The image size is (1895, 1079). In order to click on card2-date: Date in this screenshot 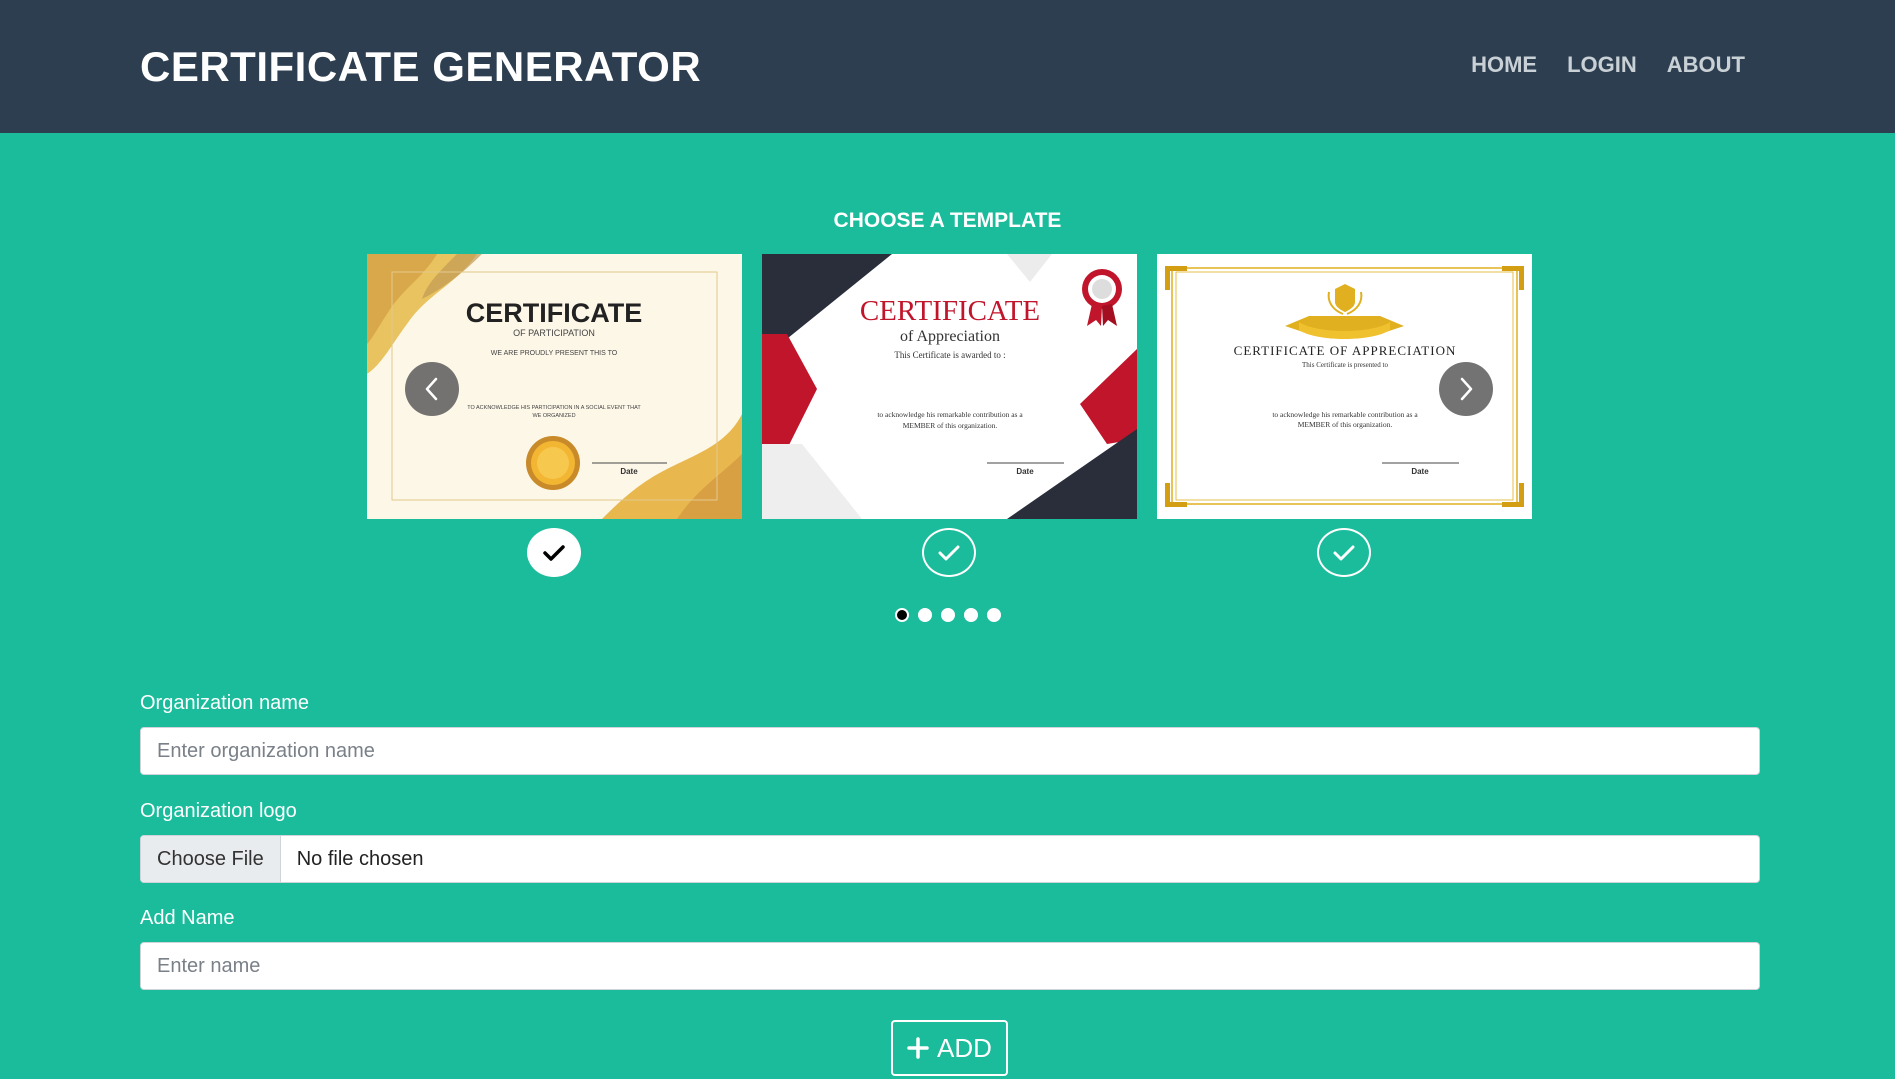, I will do `click(1025, 471)`.